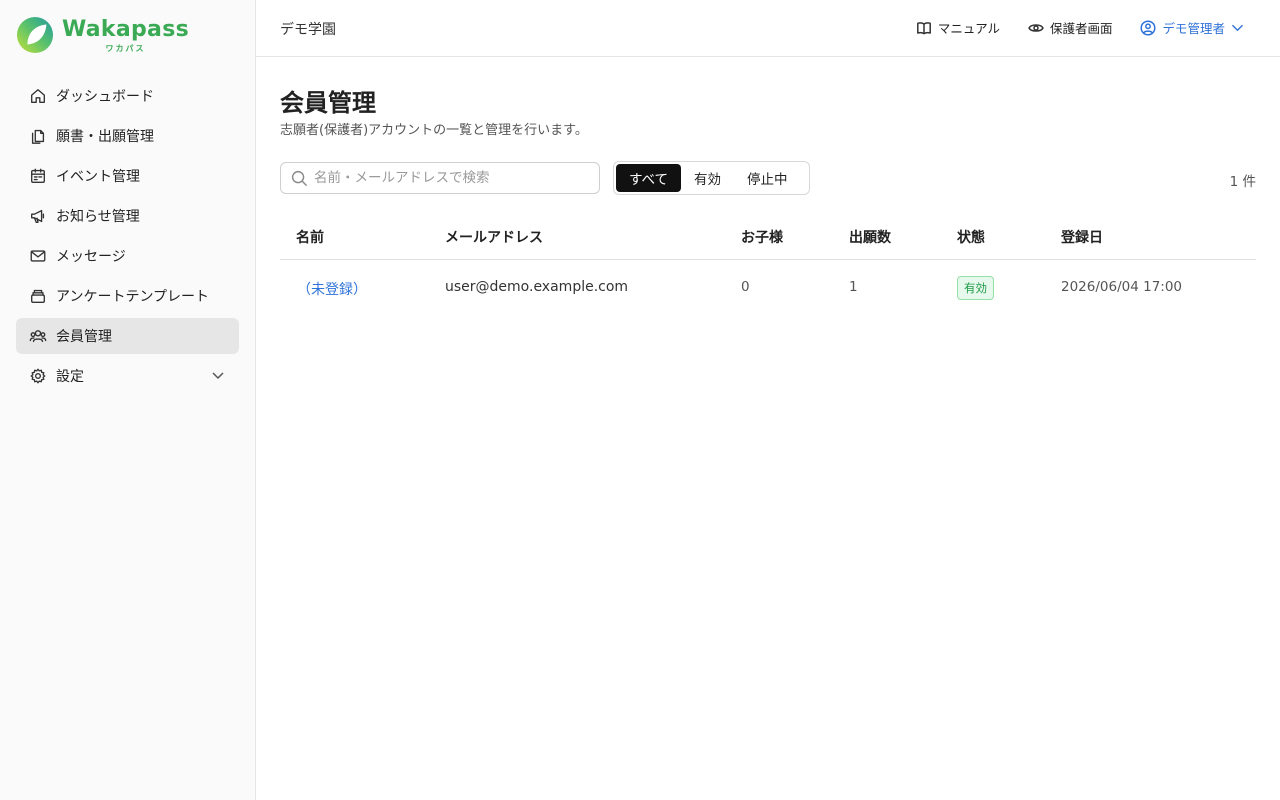  What do you see at coordinates (84, 337) in the screenshot?
I see `sidebar-item-label: 会員管理` at bounding box center [84, 337].